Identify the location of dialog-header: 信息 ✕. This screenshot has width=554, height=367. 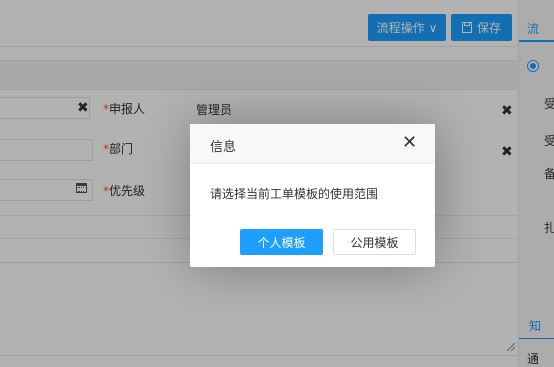
(312, 144).